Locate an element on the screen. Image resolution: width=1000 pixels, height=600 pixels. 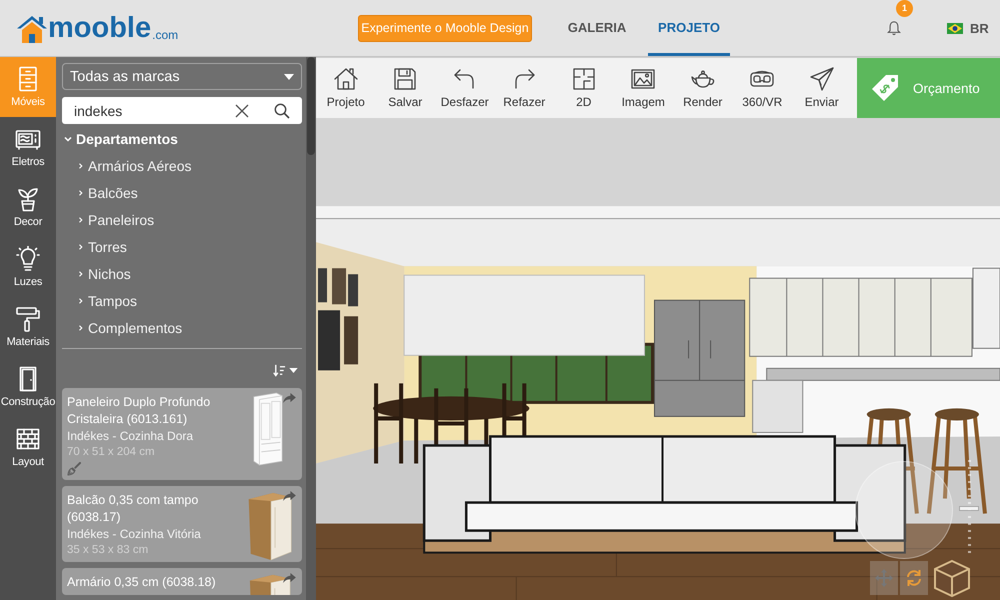
logo-domain: .com is located at coordinates (165, 35).